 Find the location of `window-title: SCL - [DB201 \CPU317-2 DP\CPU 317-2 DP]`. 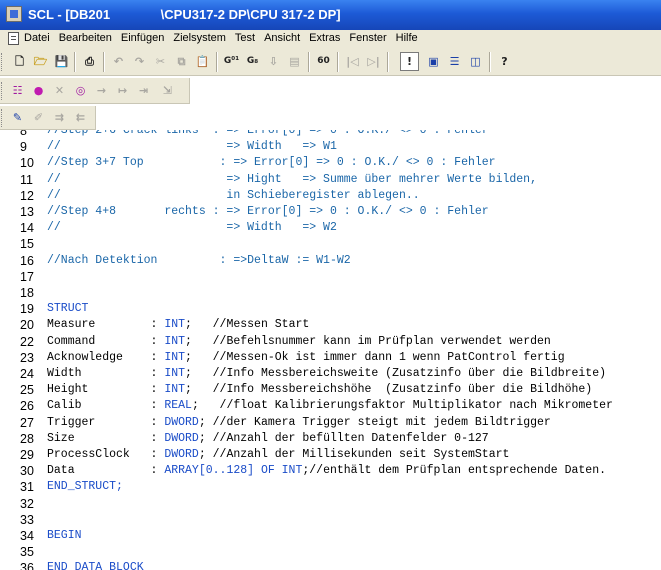

window-title: SCL - [DB201 \CPU317-2 DP\CPU 317-2 DP] is located at coordinates (184, 14).